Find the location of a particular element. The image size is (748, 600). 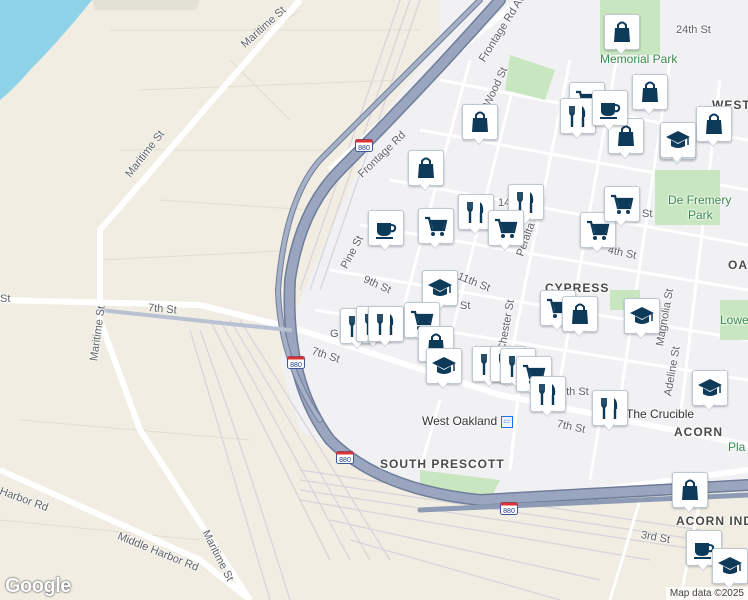

map-attribution: Map data ©2025 is located at coordinates (706, 593).